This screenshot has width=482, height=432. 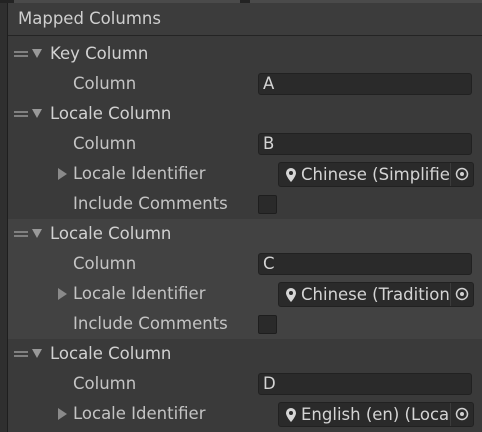 I want to click on locale-object-field: Chinese (Traditional), so click(x=376, y=294).